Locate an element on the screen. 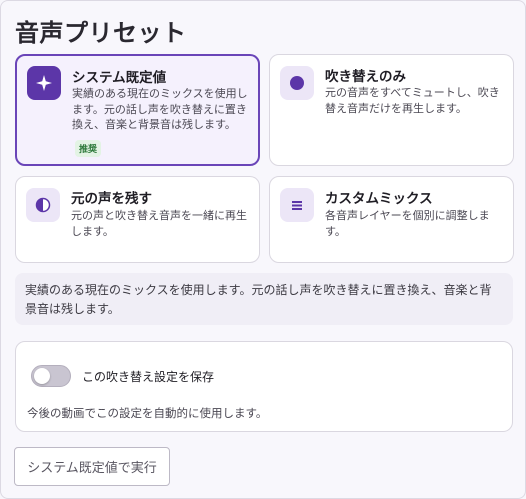 This screenshot has width=526, height=499. save-setting-description: 今後の動画でこの設定を自動的に使用します。 is located at coordinates (147, 413).